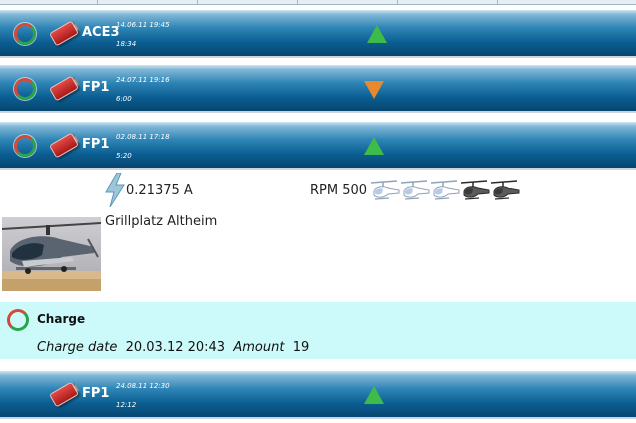  What do you see at coordinates (51, 254) in the screenshot?
I see `helicopter-photo` at bounding box center [51, 254].